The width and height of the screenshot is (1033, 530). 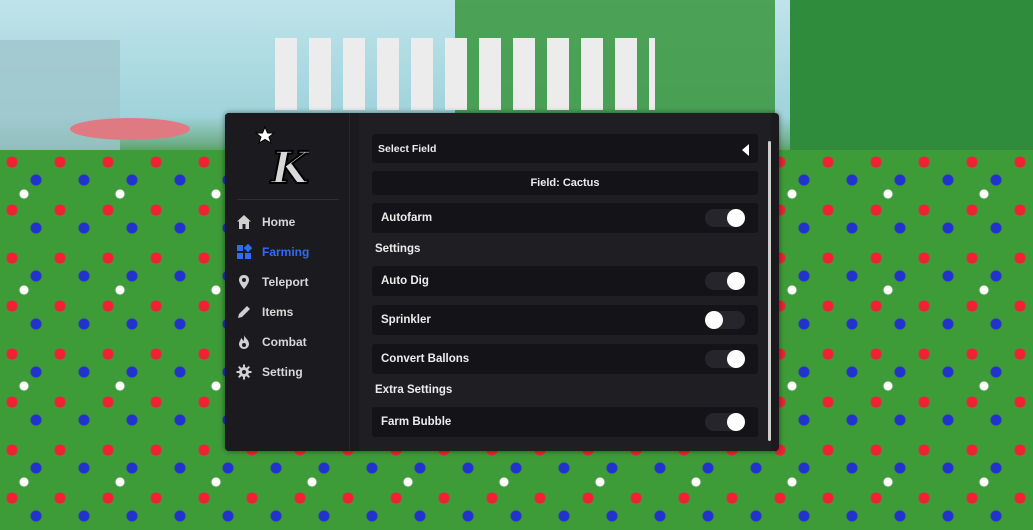 I want to click on sidebar-item-combat: Combat, so click(x=290, y=342).